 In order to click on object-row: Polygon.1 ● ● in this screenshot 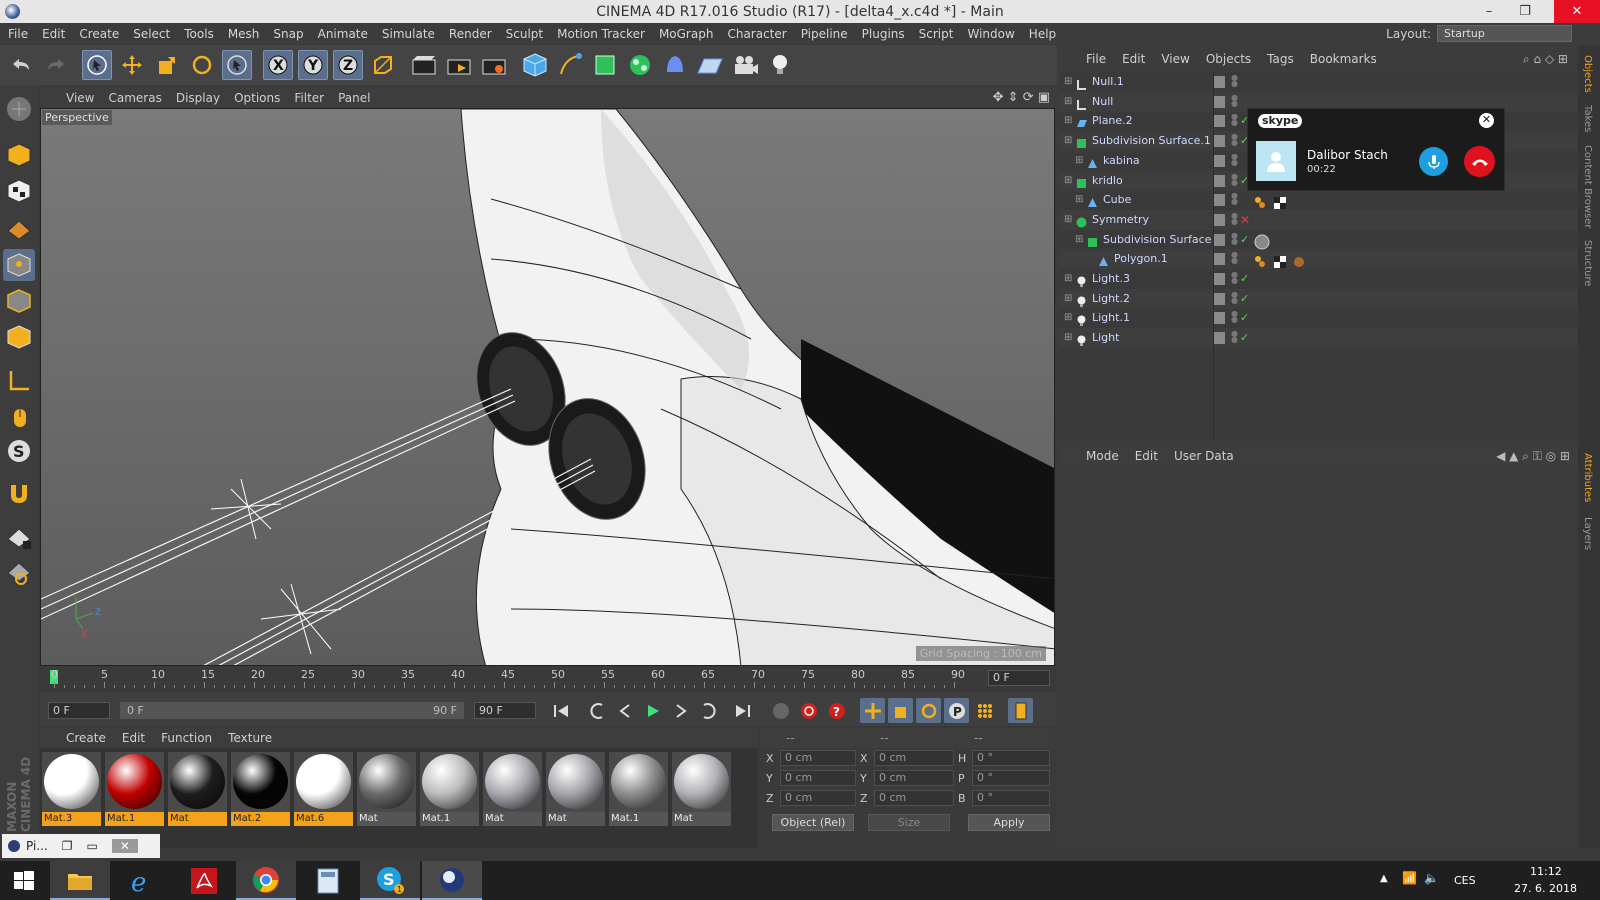, I will do `click(1319, 259)`.